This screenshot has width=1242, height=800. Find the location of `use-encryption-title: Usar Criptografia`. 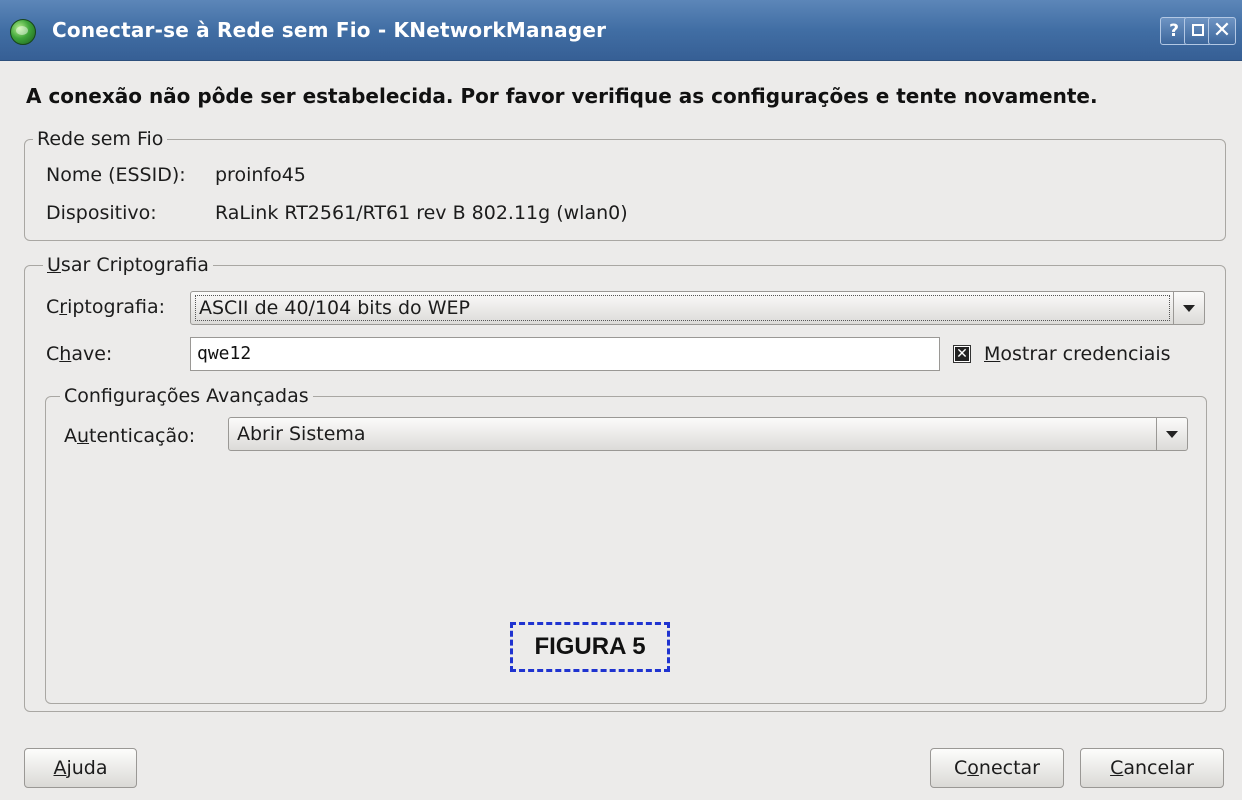

use-encryption-title: Usar Criptografia is located at coordinates (128, 265).